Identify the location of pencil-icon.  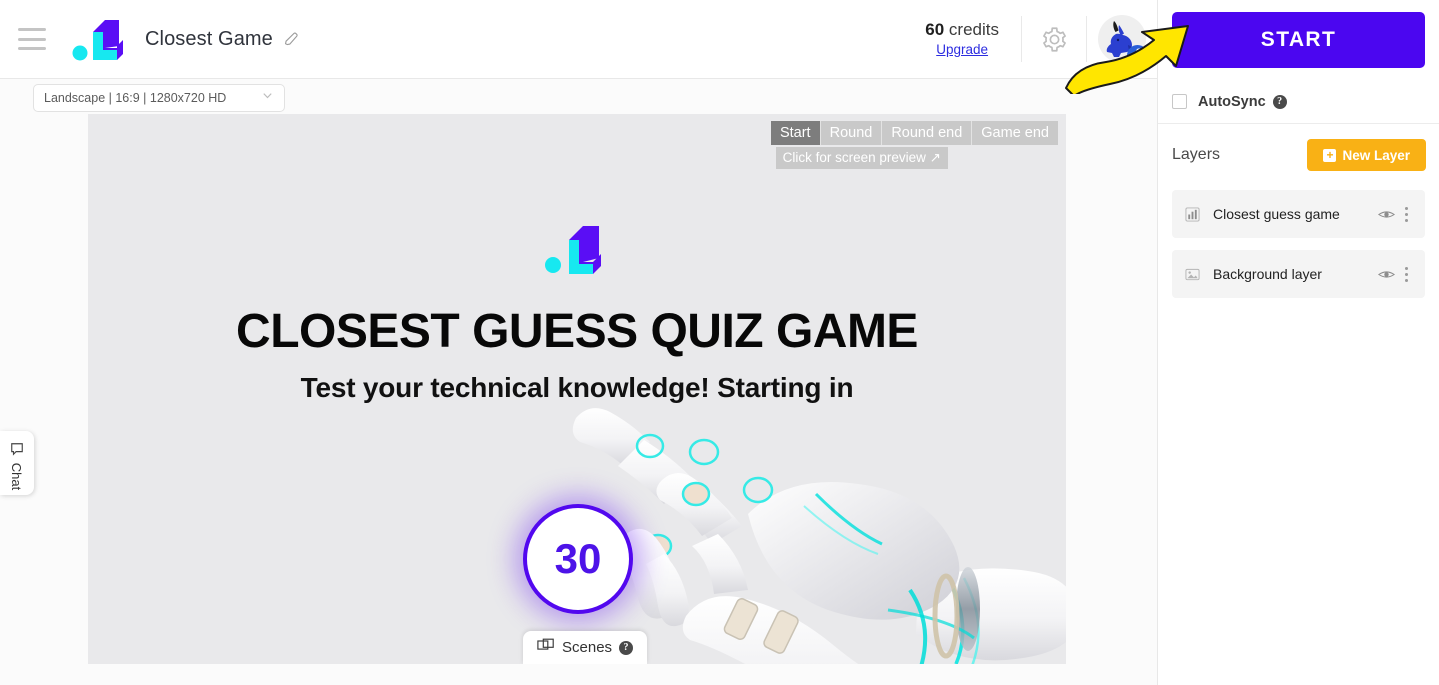
(292, 39).